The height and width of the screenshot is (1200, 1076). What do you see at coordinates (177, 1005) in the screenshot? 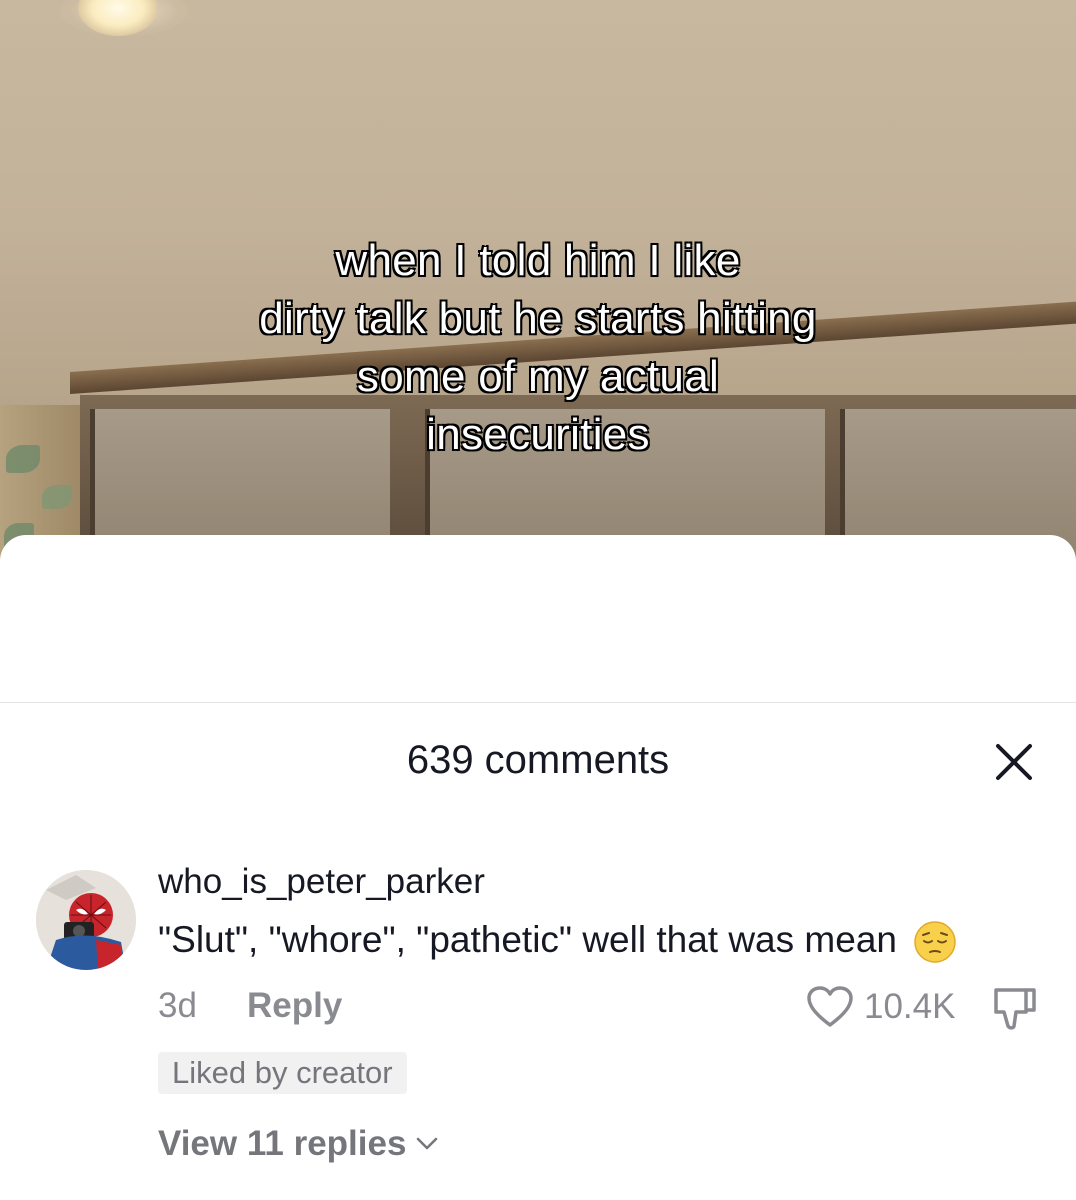
I see `comment-timestamp: 3d` at bounding box center [177, 1005].